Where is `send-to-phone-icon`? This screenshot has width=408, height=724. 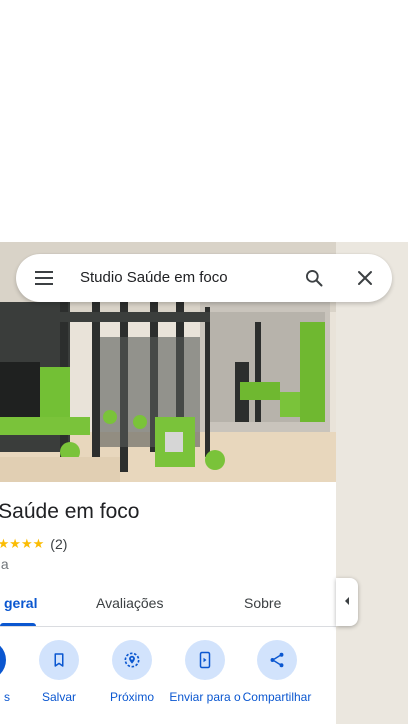 send-to-phone-icon is located at coordinates (205, 660).